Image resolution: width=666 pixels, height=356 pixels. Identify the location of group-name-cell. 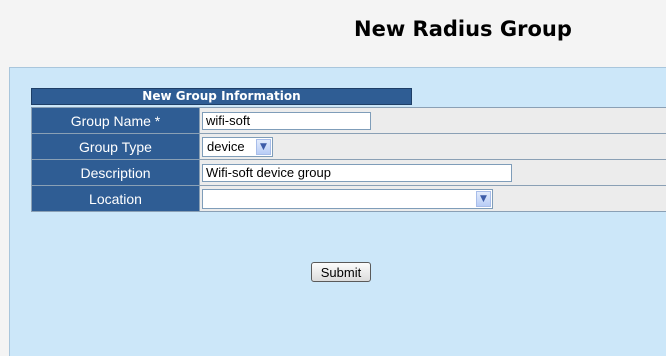
(432, 120).